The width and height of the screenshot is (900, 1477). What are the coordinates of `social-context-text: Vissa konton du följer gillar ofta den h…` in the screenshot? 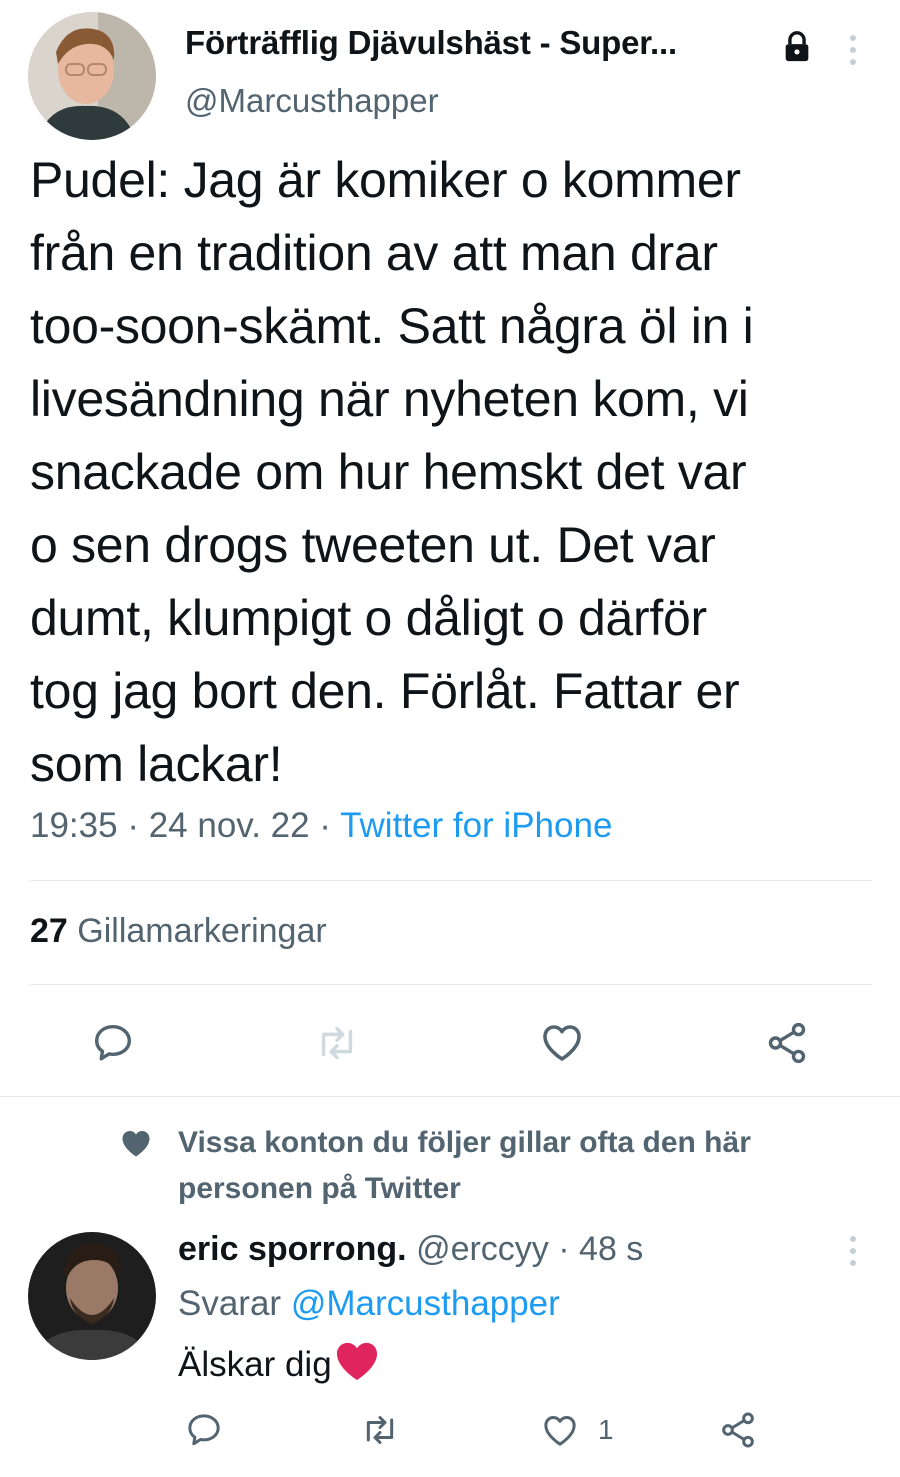 It's located at (464, 1165).